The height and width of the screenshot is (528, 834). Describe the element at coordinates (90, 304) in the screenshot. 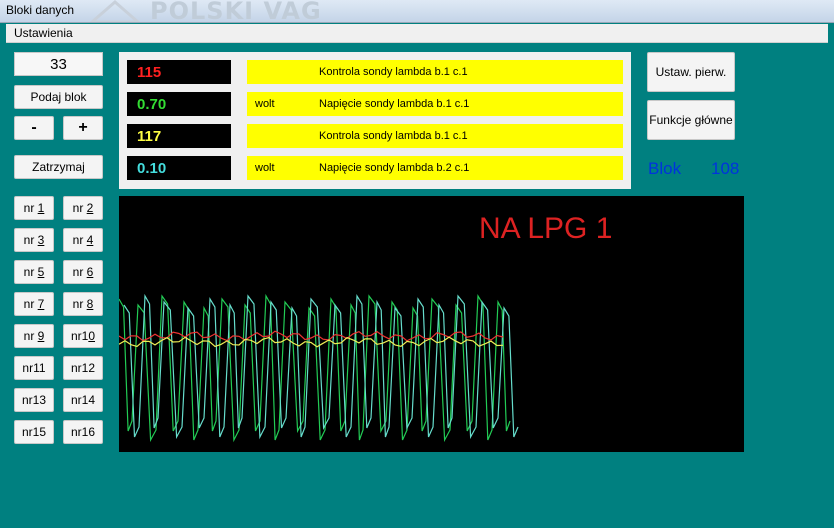

I see `nr-button-digit: 8` at that location.